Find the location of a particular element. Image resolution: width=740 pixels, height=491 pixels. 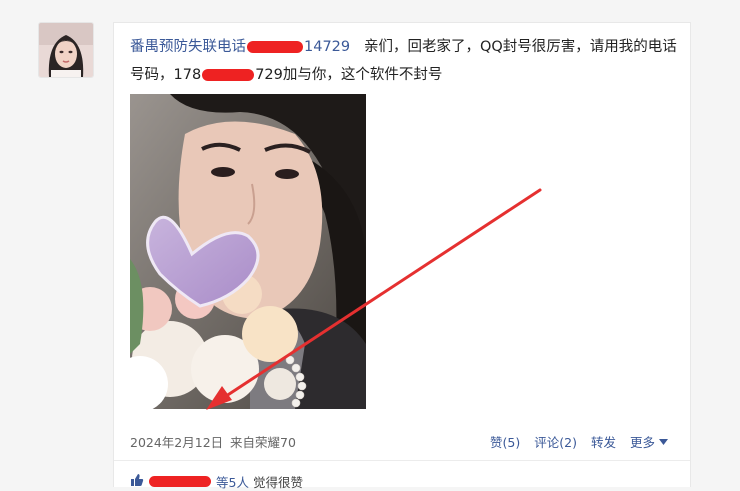

thumbs-up-icon is located at coordinates (137, 482).